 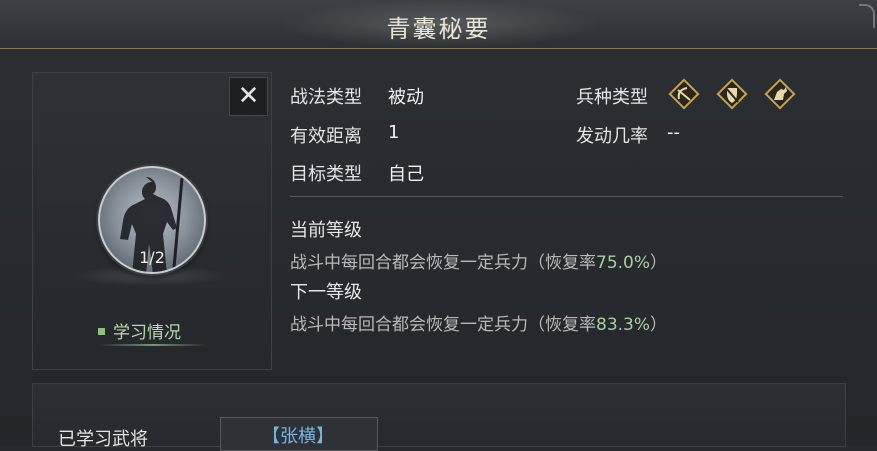 What do you see at coordinates (147, 333) in the screenshot?
I see `study-status-label: 学习情况` at bounding box center [147, 333].